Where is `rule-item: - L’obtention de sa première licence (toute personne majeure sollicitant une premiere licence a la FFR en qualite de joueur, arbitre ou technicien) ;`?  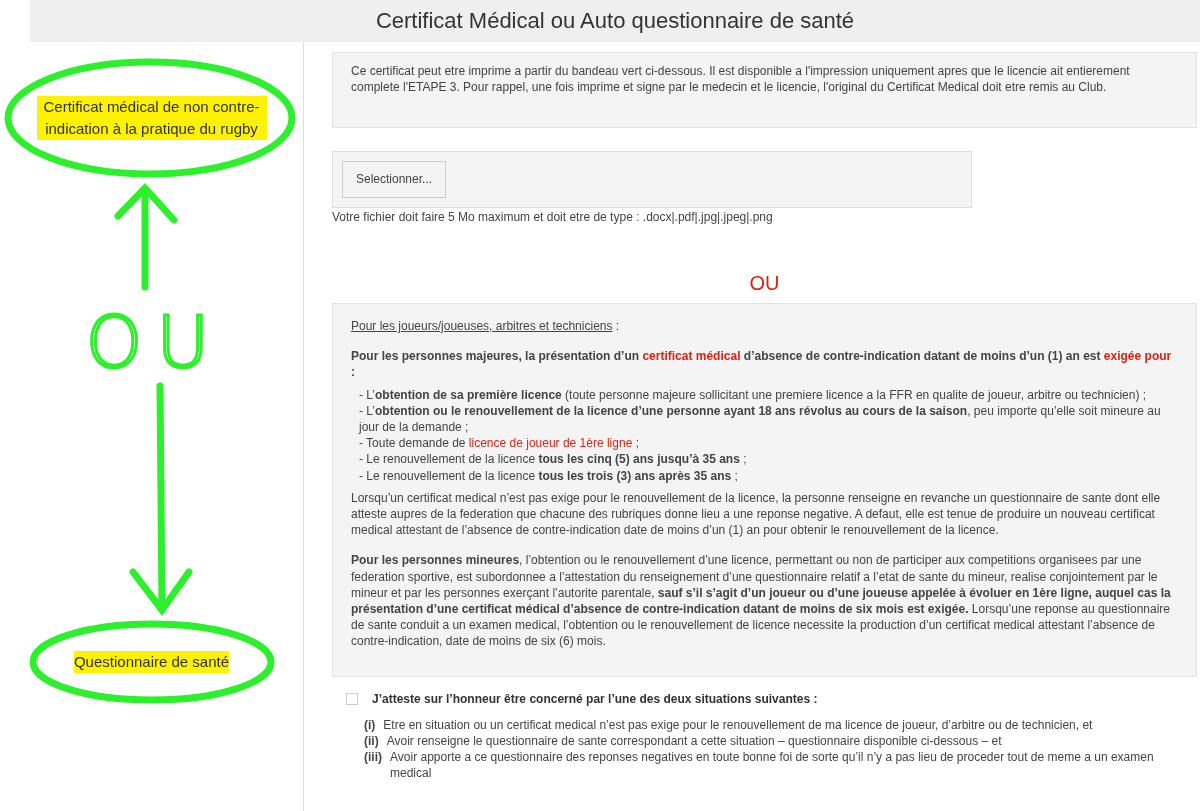
rule-item: - L’obtention de sa première licence (toute personne majeure sollicitant une premiere licence a la FFR en qualite de joueur, arbitre ou technicien) ; is located at coordinates (753, 394).